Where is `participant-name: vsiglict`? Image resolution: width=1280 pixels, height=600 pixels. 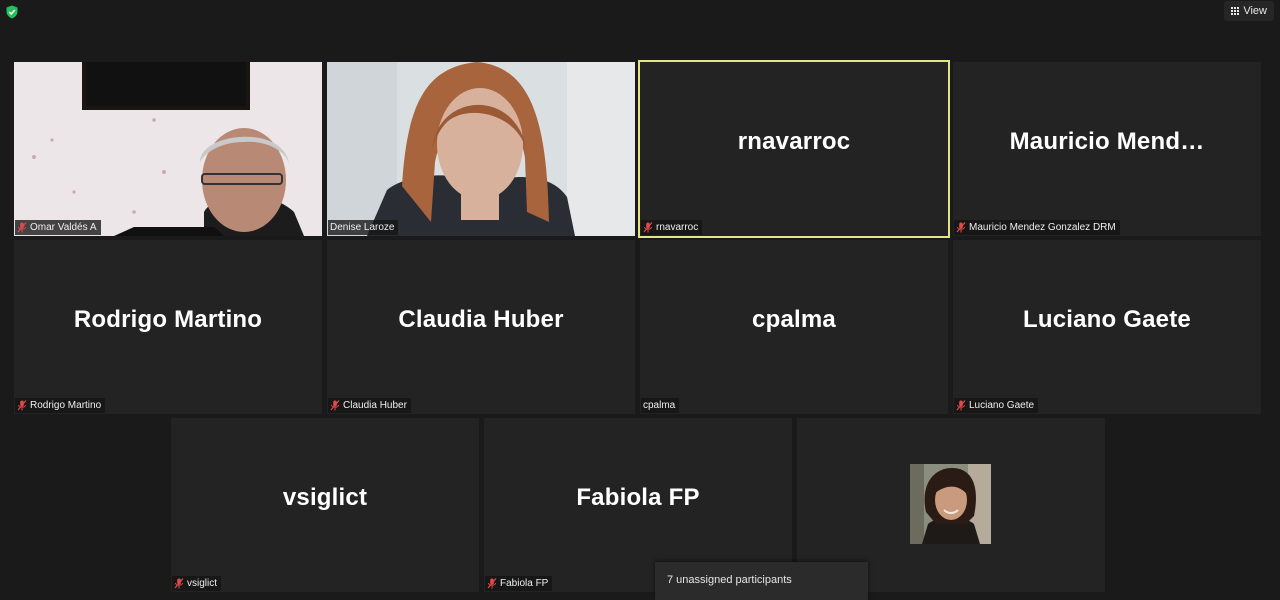
participant-name: vsiglict is located at coordinates (202, 583).